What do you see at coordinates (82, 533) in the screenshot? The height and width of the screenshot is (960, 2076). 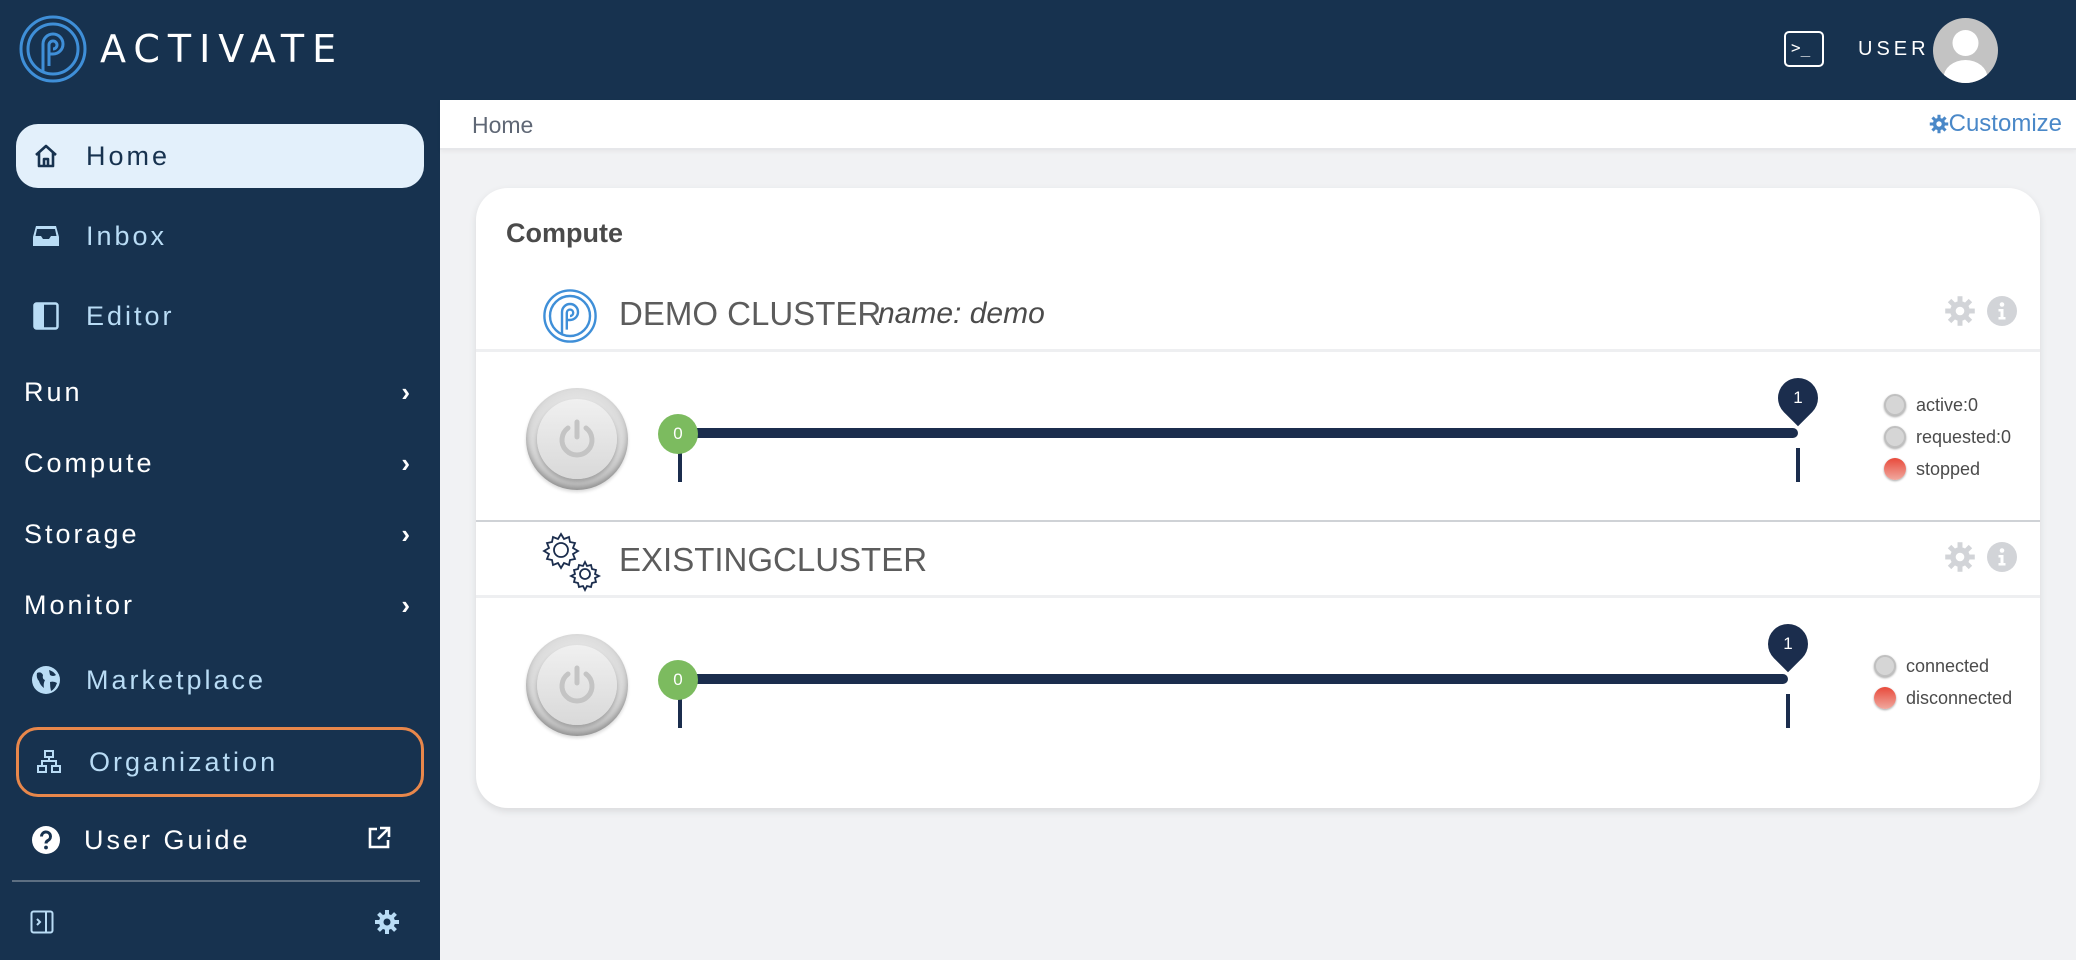 I see `sidebar-item-label: Storage` at bounding box center [82, 533].